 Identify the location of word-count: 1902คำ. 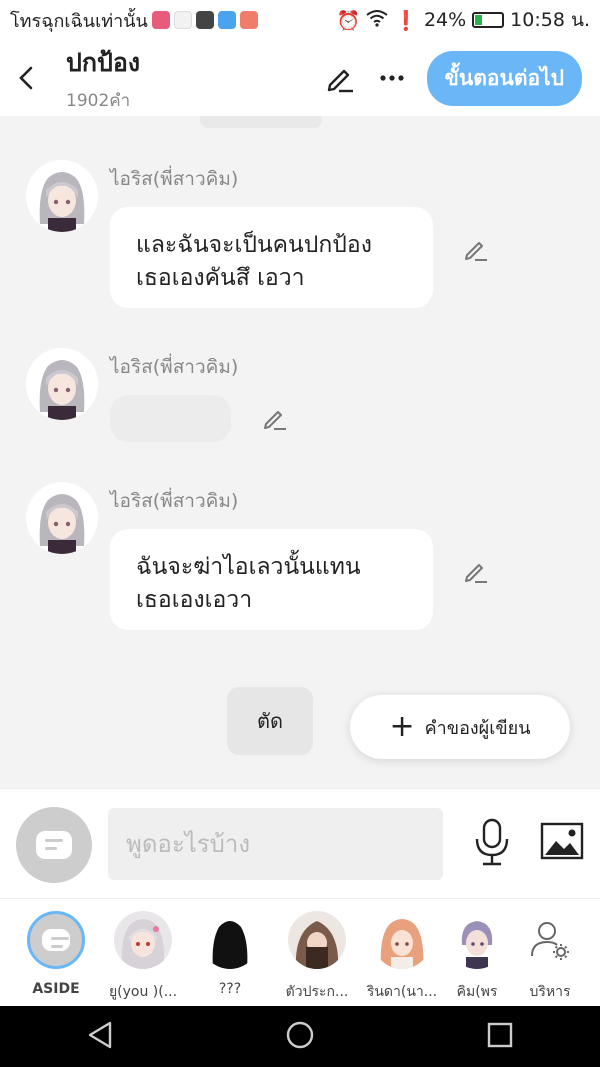
(98, 100).